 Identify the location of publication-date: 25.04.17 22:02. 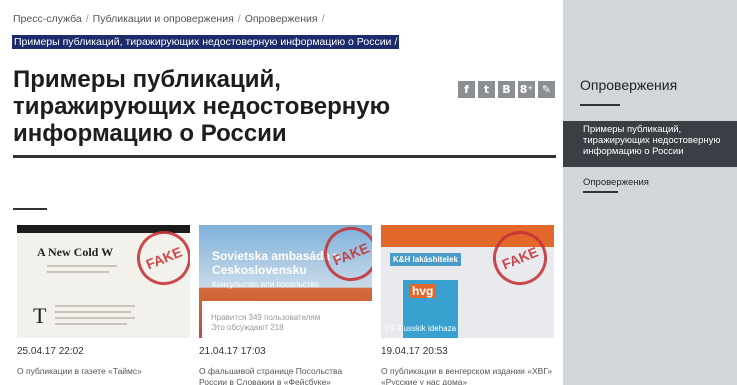
(50, 351).